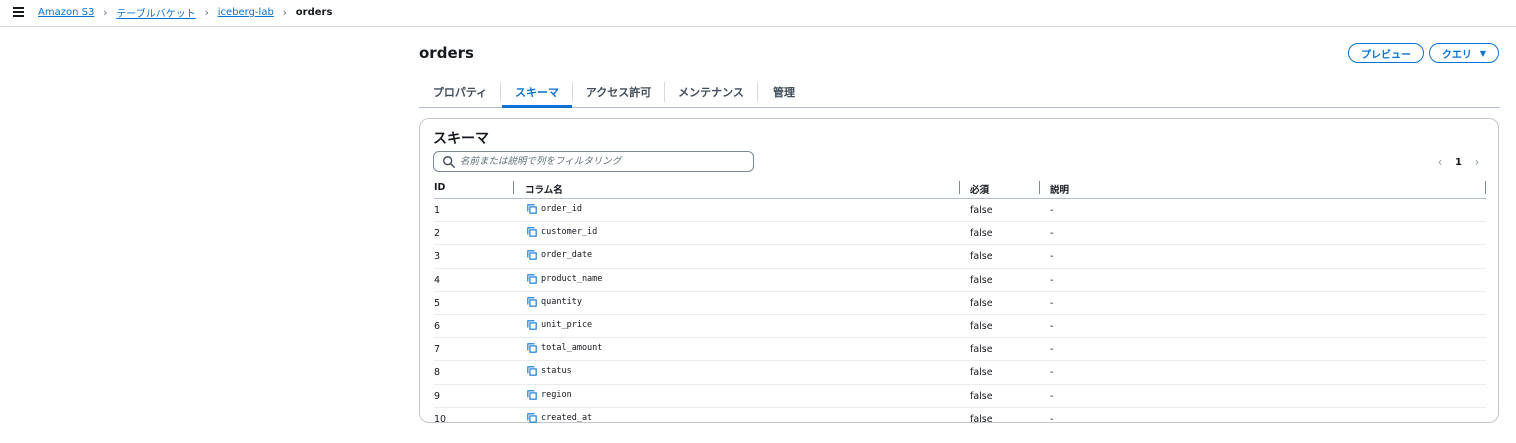 Image resolution: width=1516 pixels, height=443 pixels. Describe the element at coordinates (960, 211) in the screenshot. I see `table-row: 1 order_id false -` at that location.